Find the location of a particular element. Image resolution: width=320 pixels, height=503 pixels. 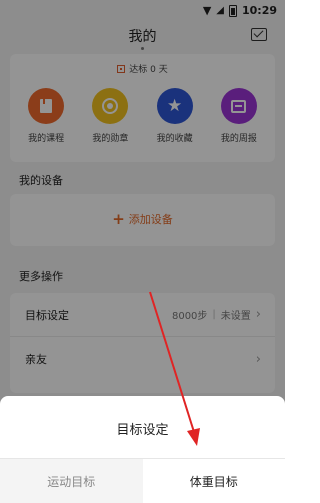

sheet-options: 运动目标 体重目标 is located at coordinates (142, 480).